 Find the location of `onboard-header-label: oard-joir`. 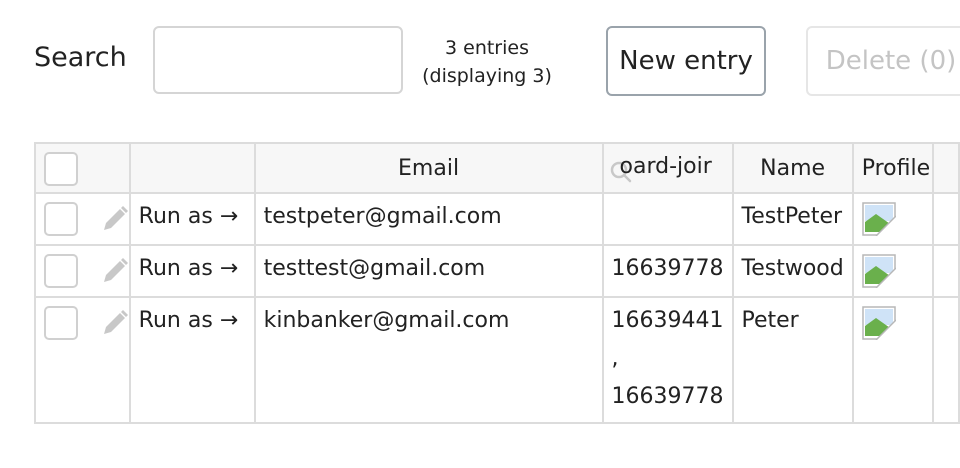

onboard-header-label: oard-joir is located at coordinates (665, 166).